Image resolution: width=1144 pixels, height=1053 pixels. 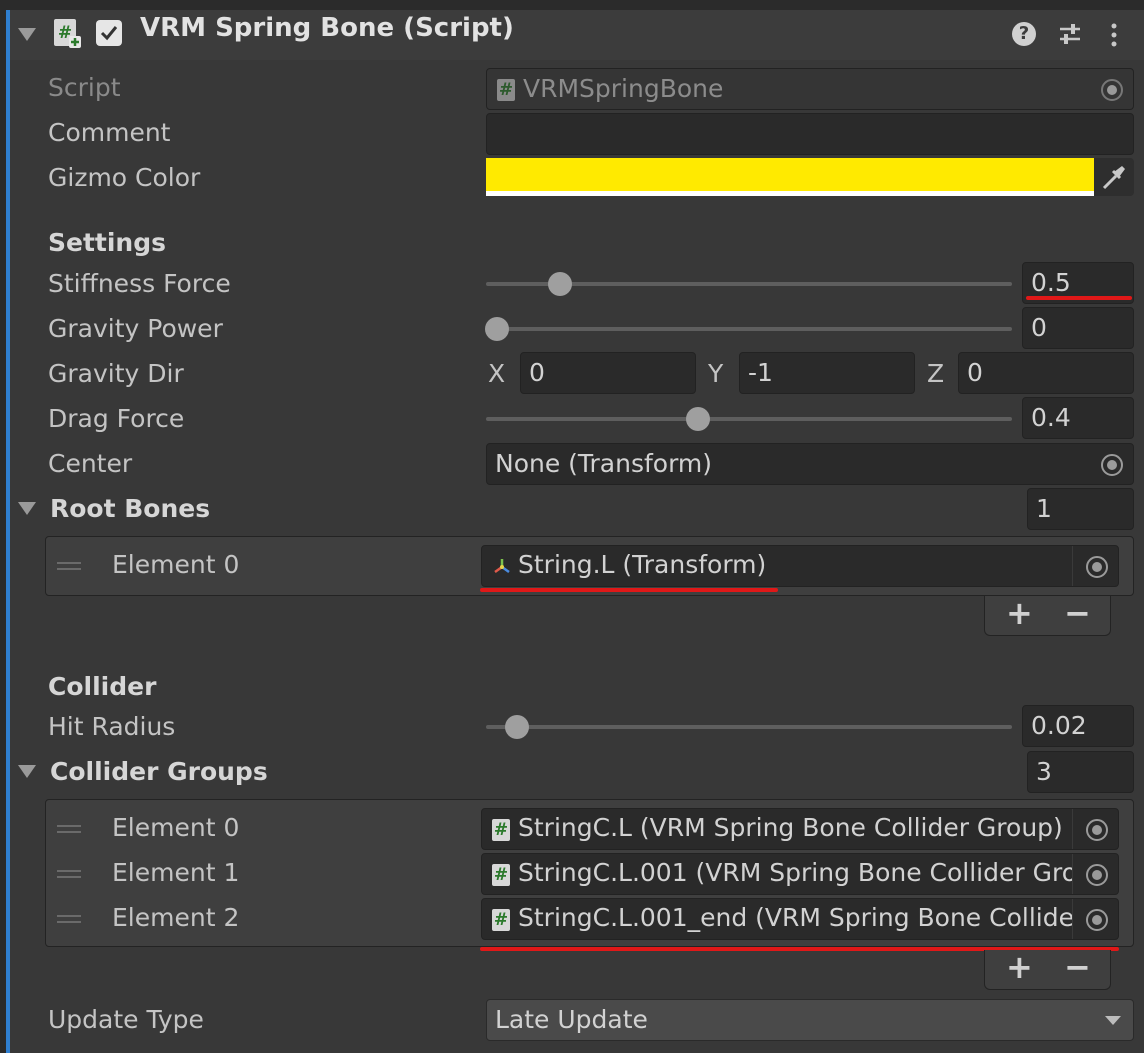 I want to click on hit-radius-field: 0.02, so click(x=1078, y=726).